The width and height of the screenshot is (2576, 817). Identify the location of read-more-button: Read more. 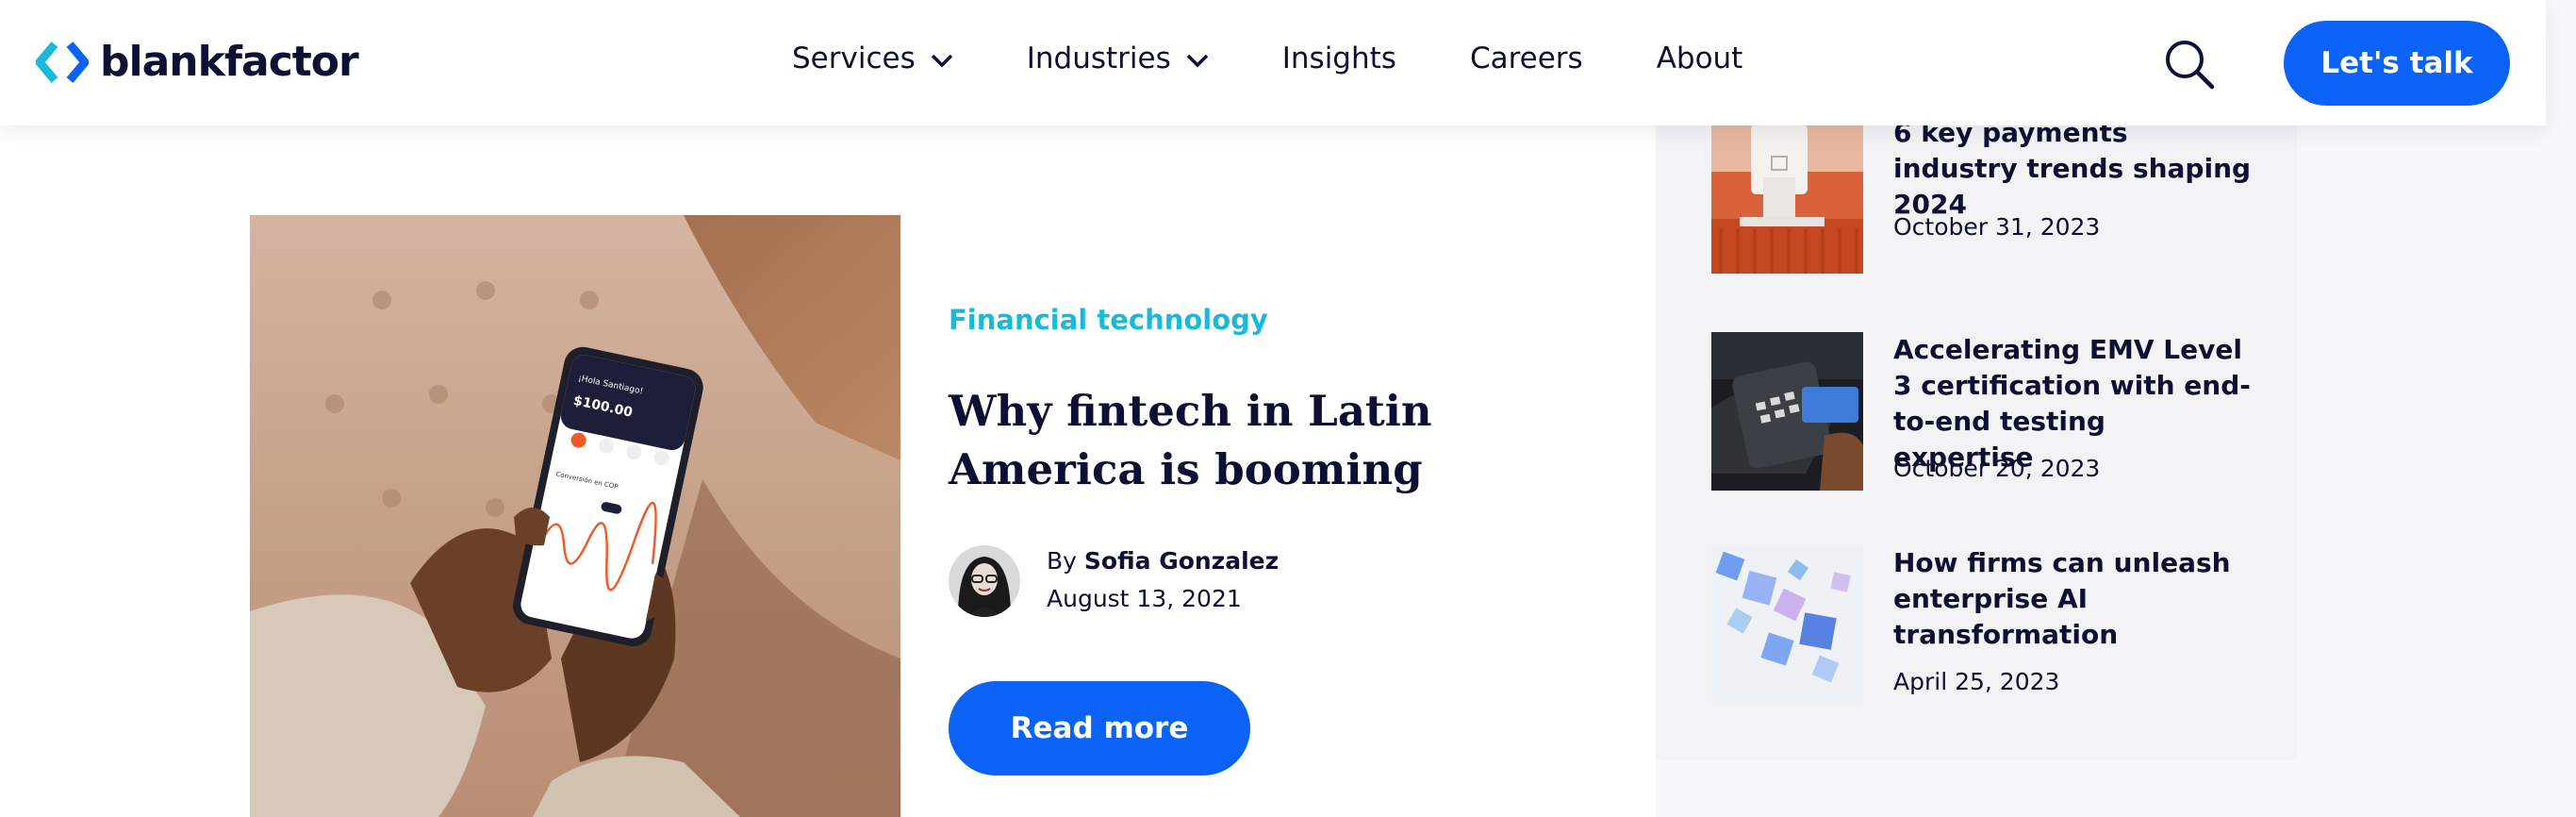
(1099, 728).